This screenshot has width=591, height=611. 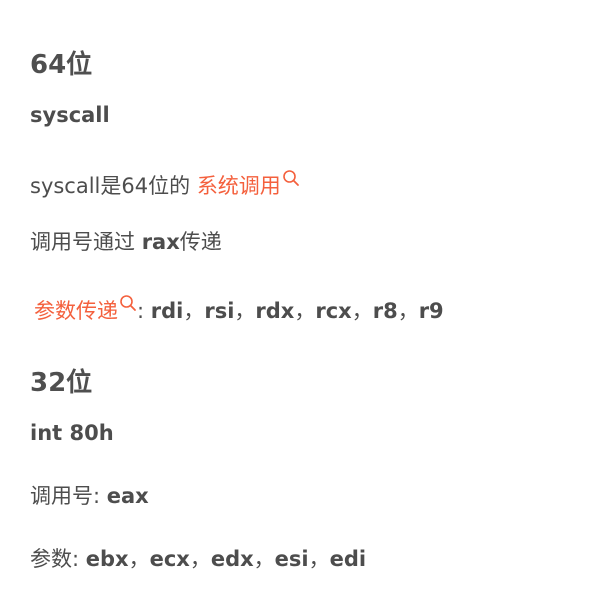 I want to click on register-eax: eax, so click(x=127, y=496).